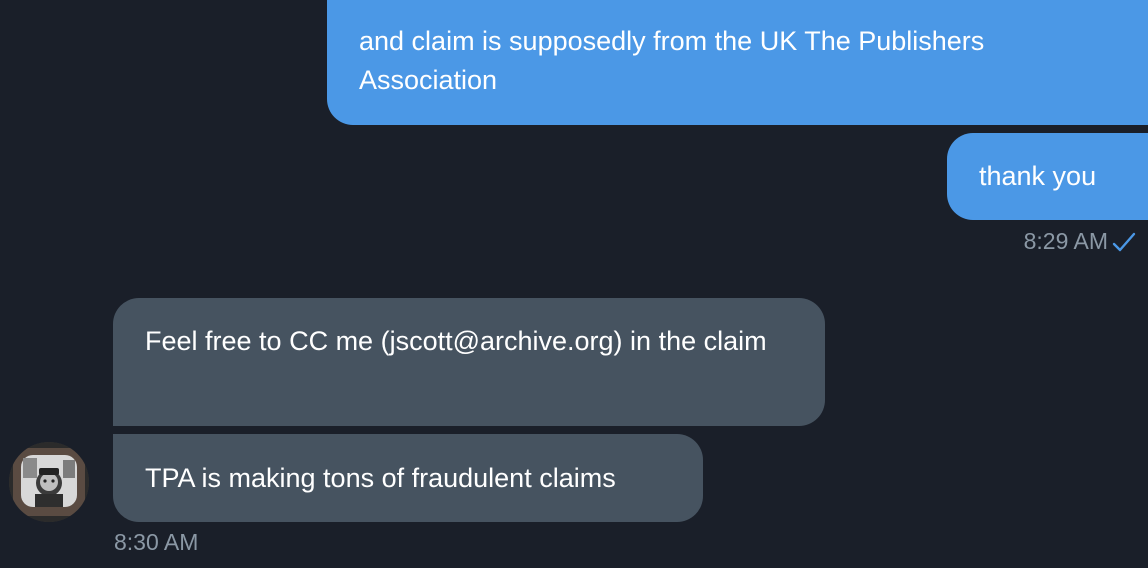 This screenshot has width=1148, height=568. I want to click on message-text: TPA is making tons of fraudulent claims, so click(380, 478).